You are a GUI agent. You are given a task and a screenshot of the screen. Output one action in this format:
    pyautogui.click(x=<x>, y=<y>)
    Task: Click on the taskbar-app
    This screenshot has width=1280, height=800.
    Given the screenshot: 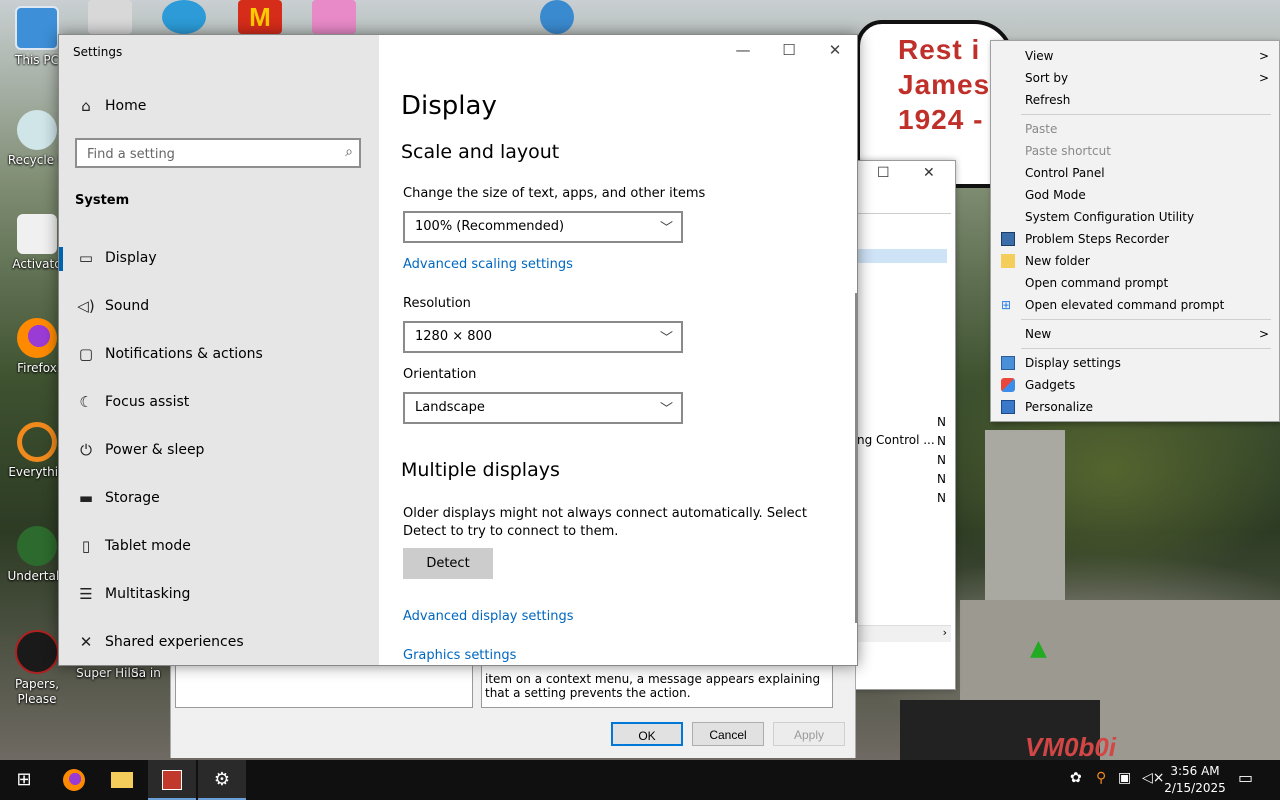 What is the action you would take?
    pyautogui.click(x=172, y=780)
    